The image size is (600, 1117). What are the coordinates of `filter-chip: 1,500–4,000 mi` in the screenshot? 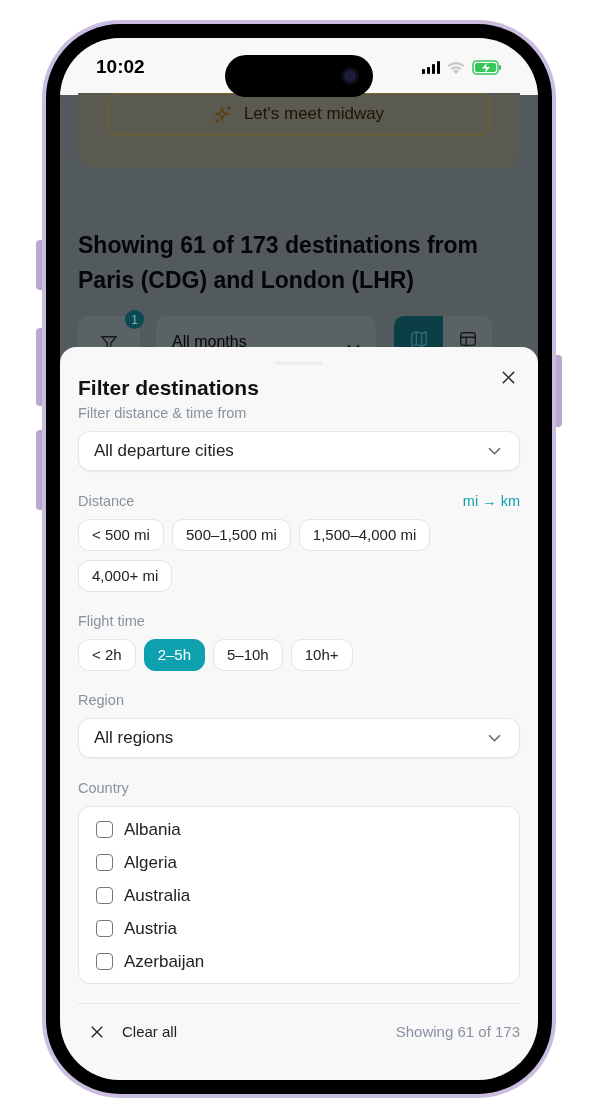 It's located at (364, 535).